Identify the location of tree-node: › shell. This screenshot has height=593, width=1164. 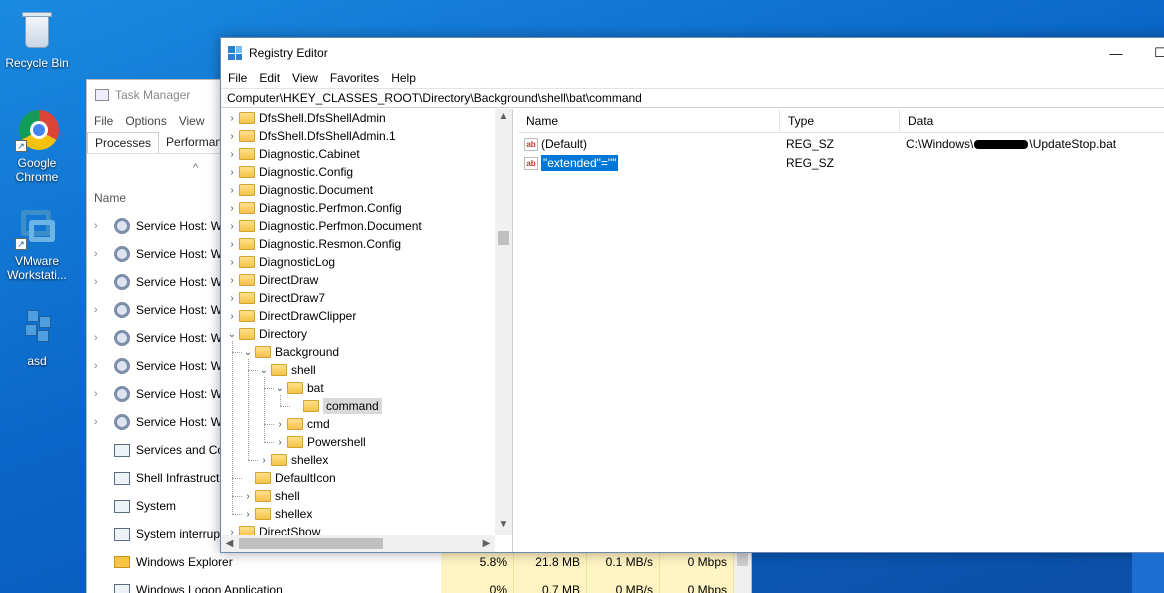
(270, 496).